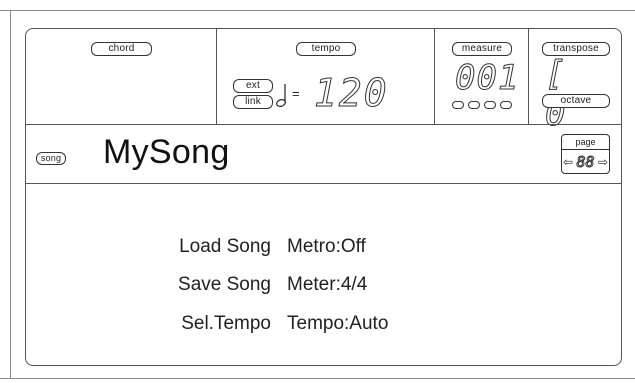  I want to click on tempo-segment: tempo ext link = 120, so click(326, 76).